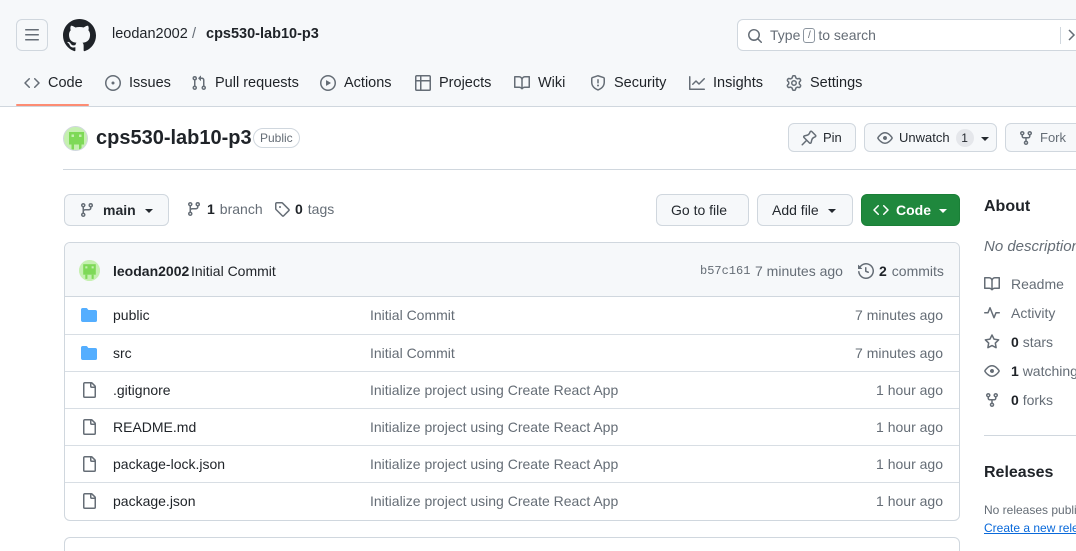 This screenshot has width=1076, height=551. What do you see at coordinates (138, 83) in the screenshot?
I see `tab-issues: Issues` at bounding box center [138, 83].